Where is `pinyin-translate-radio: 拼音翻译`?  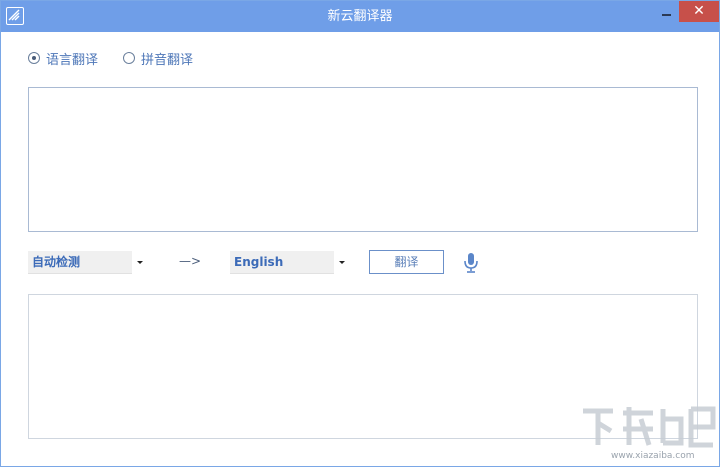 pinyin-translate-radio: 拼音翻译 is located at coordinates (158, 58).